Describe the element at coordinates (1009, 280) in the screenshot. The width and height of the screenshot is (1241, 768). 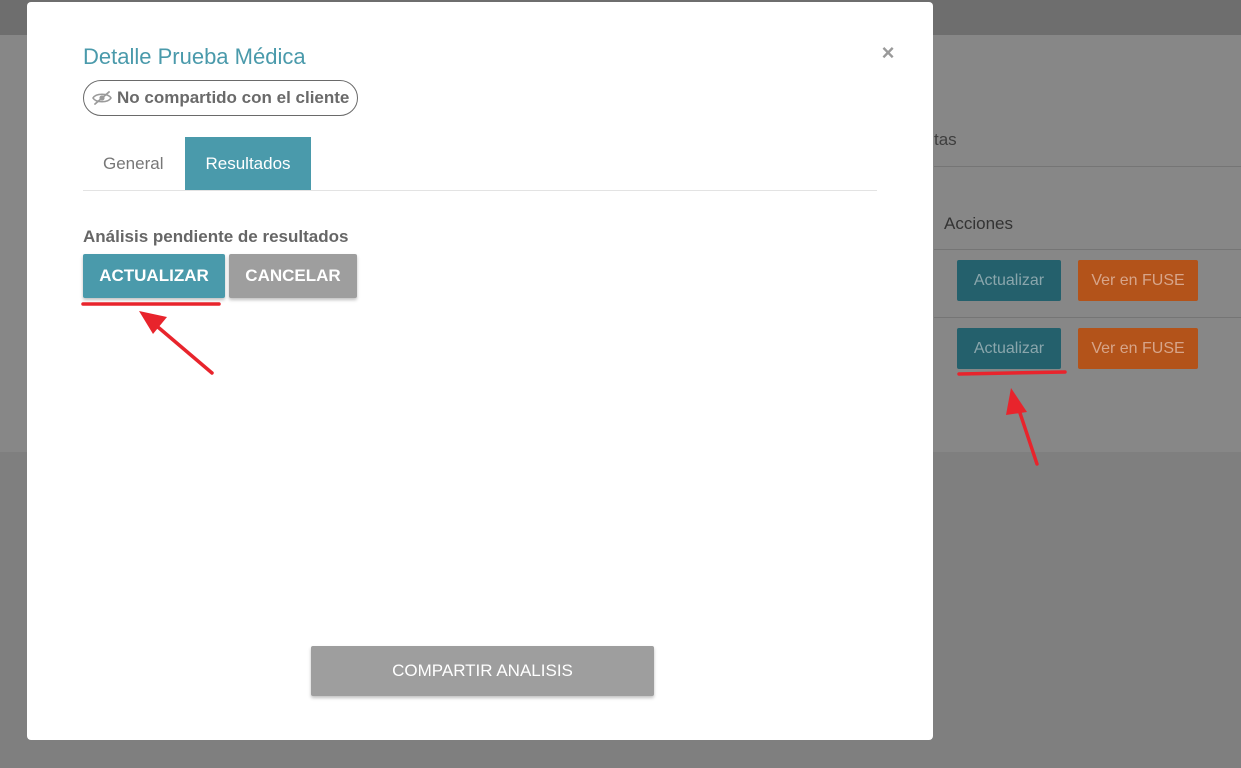
I see `row-1-update-button: Actualizar` at that location.